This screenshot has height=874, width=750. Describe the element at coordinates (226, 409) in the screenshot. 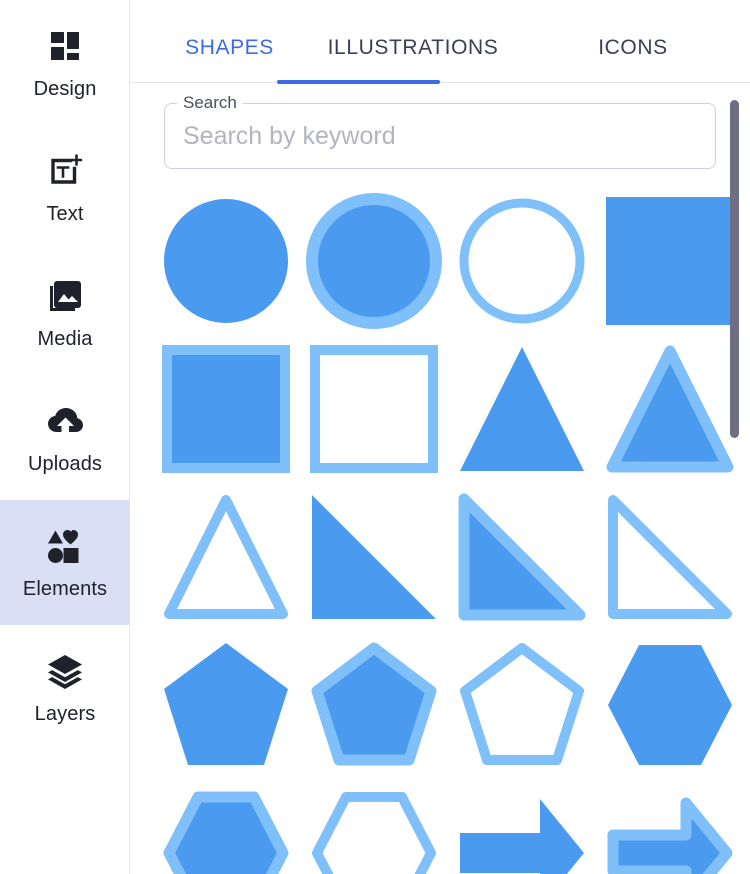

I see `shape-square-filled-outlined` at that location.